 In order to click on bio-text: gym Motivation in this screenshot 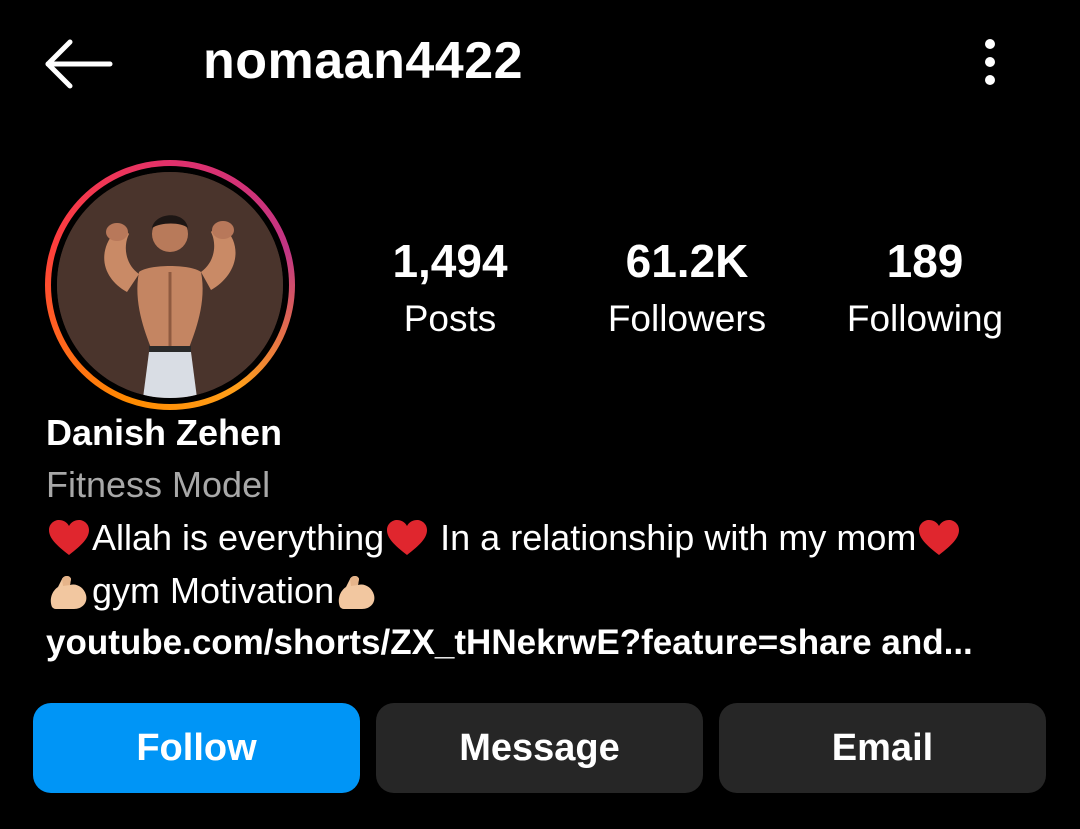, I will do `click(213, 590)`.